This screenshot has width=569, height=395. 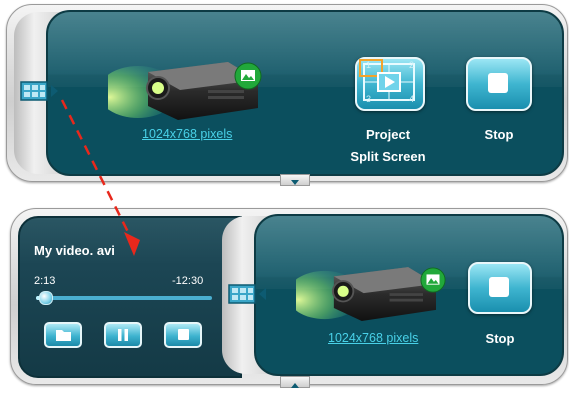 What do you see at coordinates (100, 177) in the screenshot?
I see `annotation-arrow` at bounding box center [100, 177].